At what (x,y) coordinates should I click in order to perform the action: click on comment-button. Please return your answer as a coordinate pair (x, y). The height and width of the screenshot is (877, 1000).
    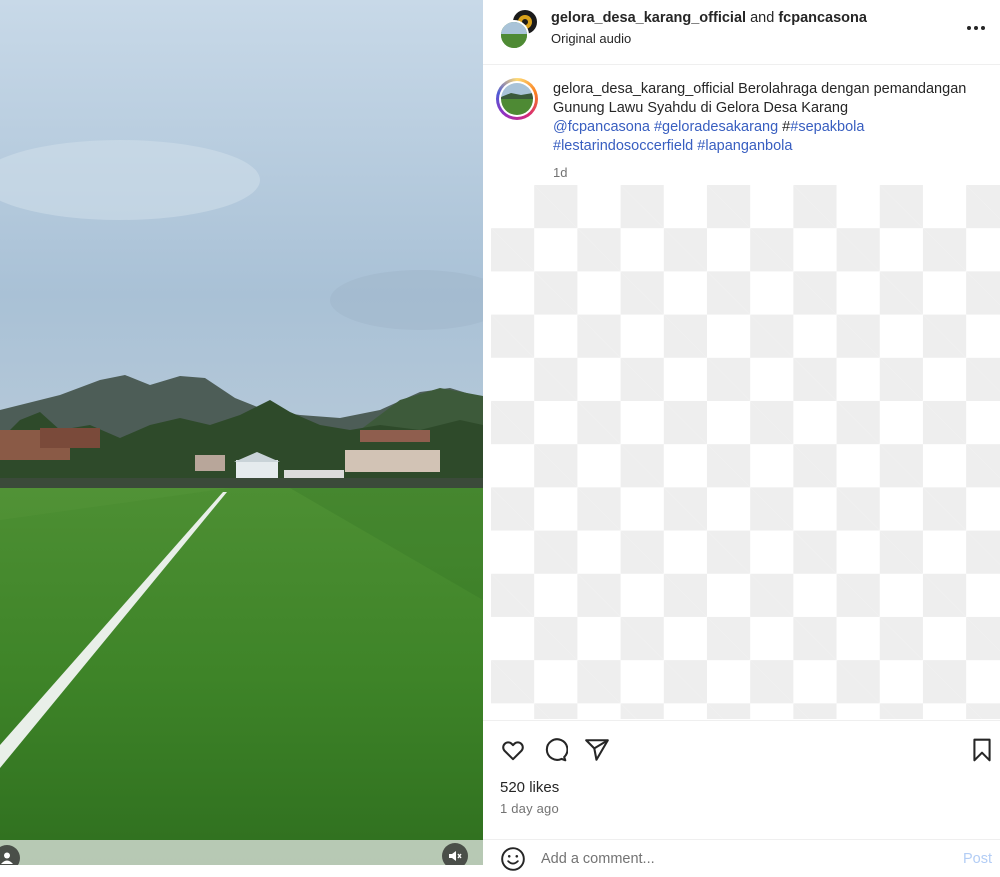
    Looking at the image, I should click on (555, 750).